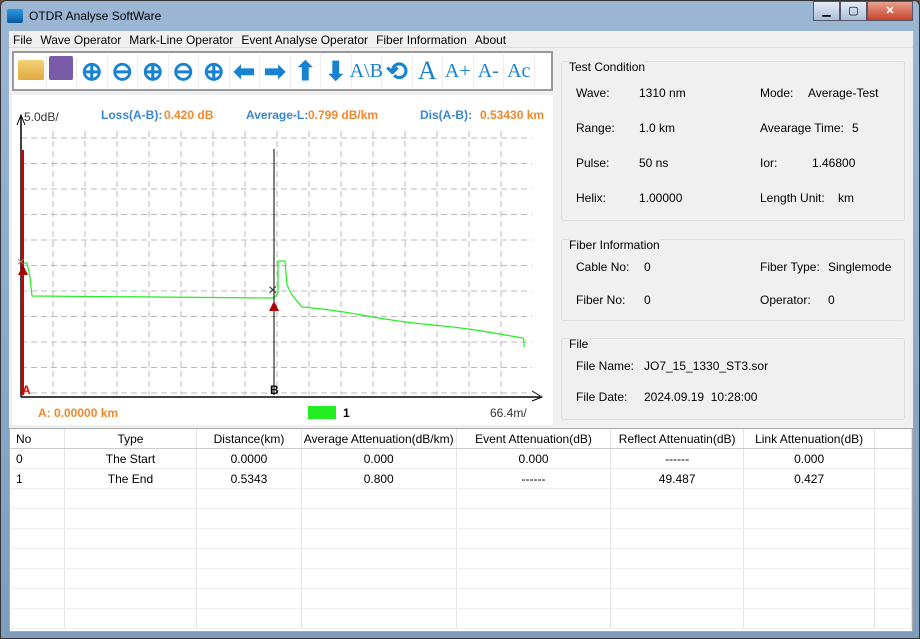 This screenshot has height=639, width=920. Describe the element at coordinates (37, 458) in the screenshot. I see `table-cell: 0` at that location.